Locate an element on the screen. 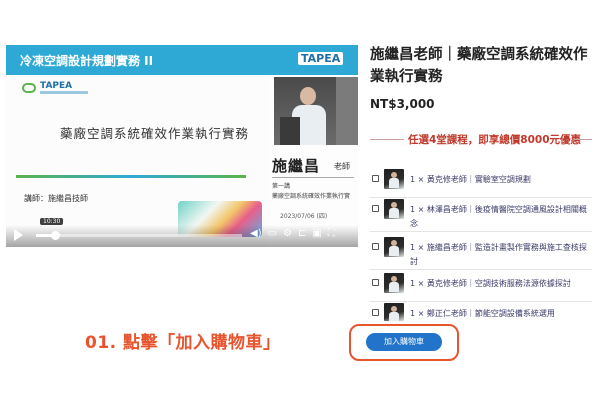 Image resolution: width=600 pixels, height=400 pixels. lesson-number: 第一講 is located at coordinates (281, 186).